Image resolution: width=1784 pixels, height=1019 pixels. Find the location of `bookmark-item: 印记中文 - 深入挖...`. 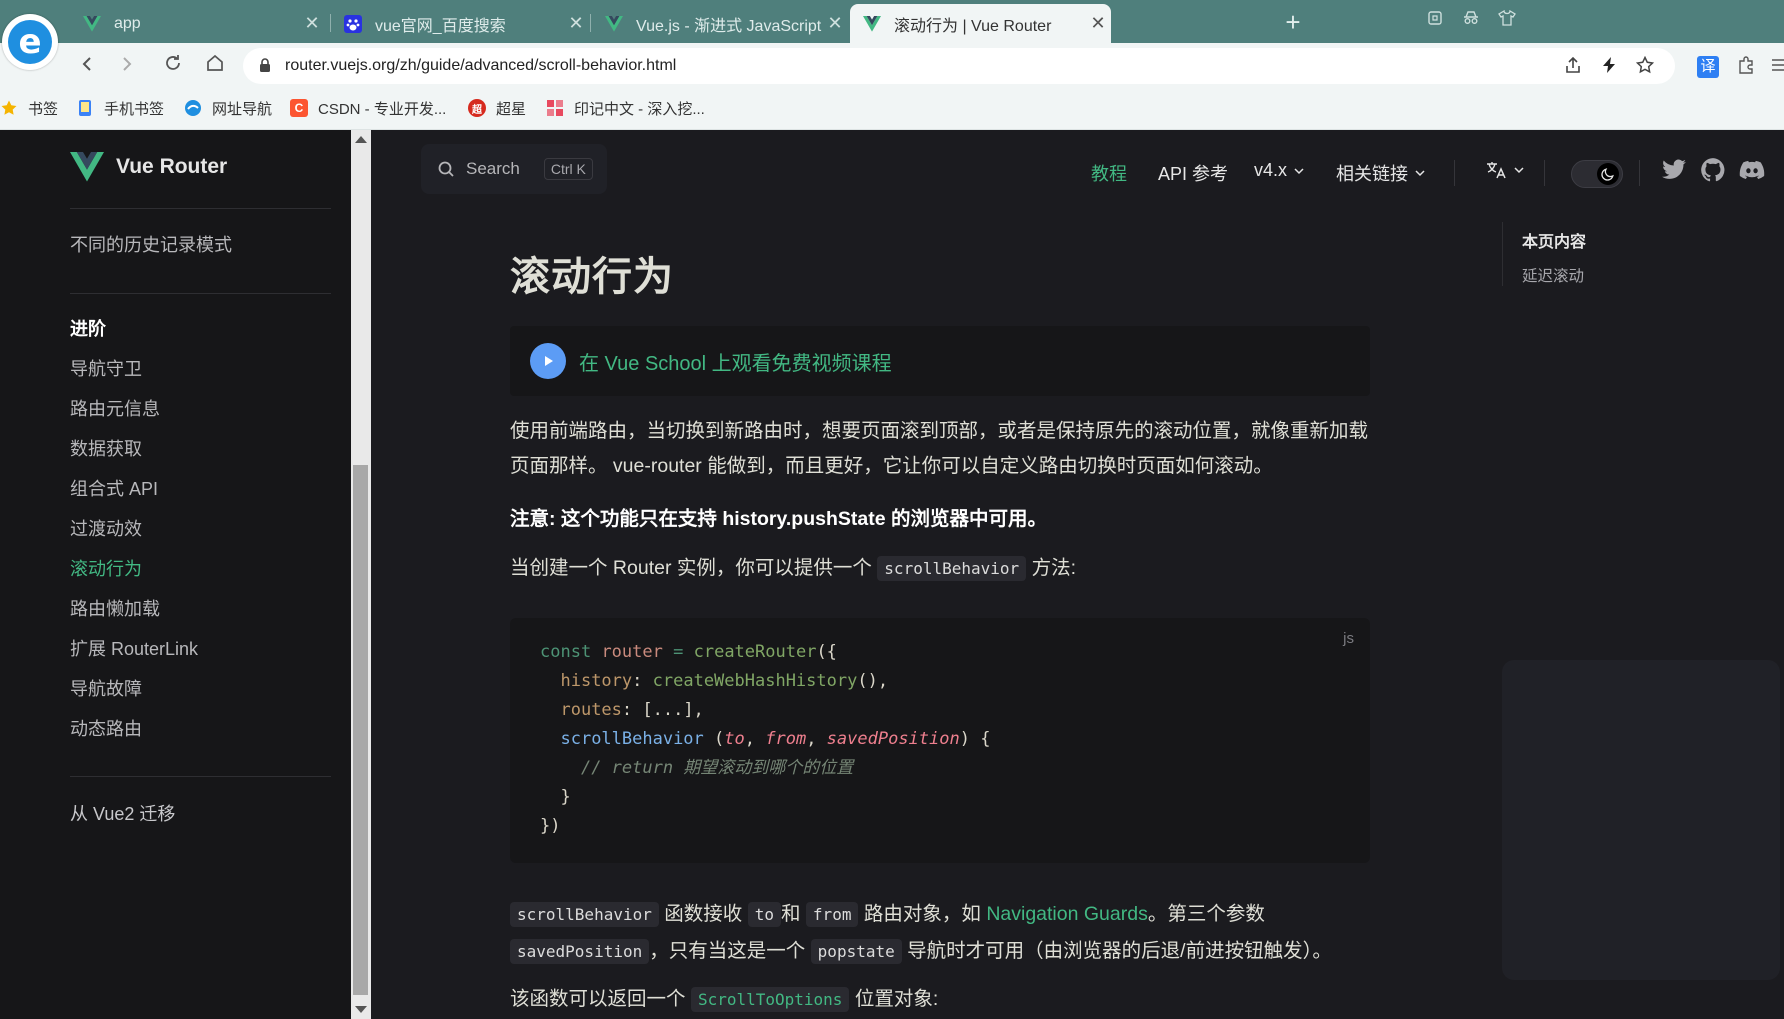

bookmark-item: 印记中文 - 深入挖... is located at coordinates (625, 108).